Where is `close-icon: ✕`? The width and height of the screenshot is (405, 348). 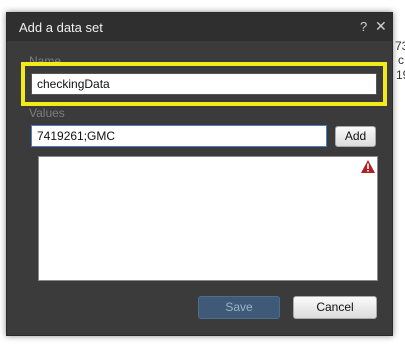 close-icon: ✕ is located at coordinates (381, 26).